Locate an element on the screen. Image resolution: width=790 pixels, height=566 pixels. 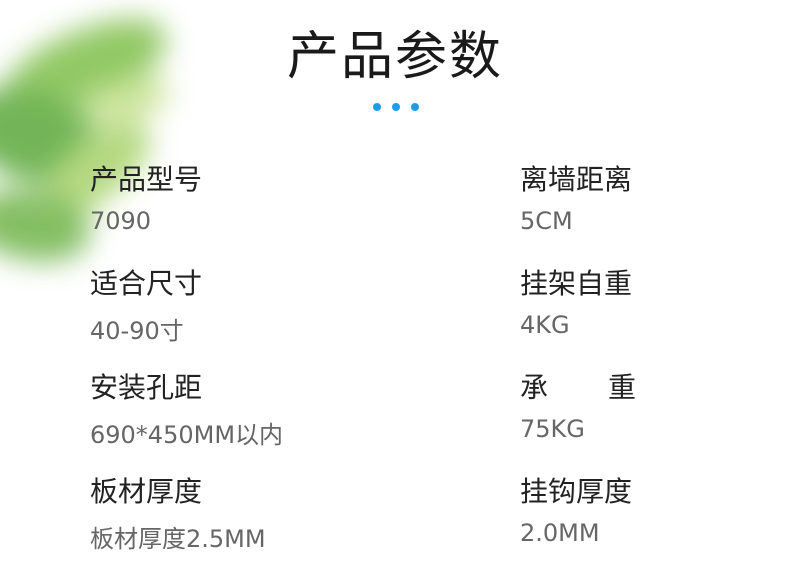
param-model: 产品型号 7090 is located at coordinates (146, 196).